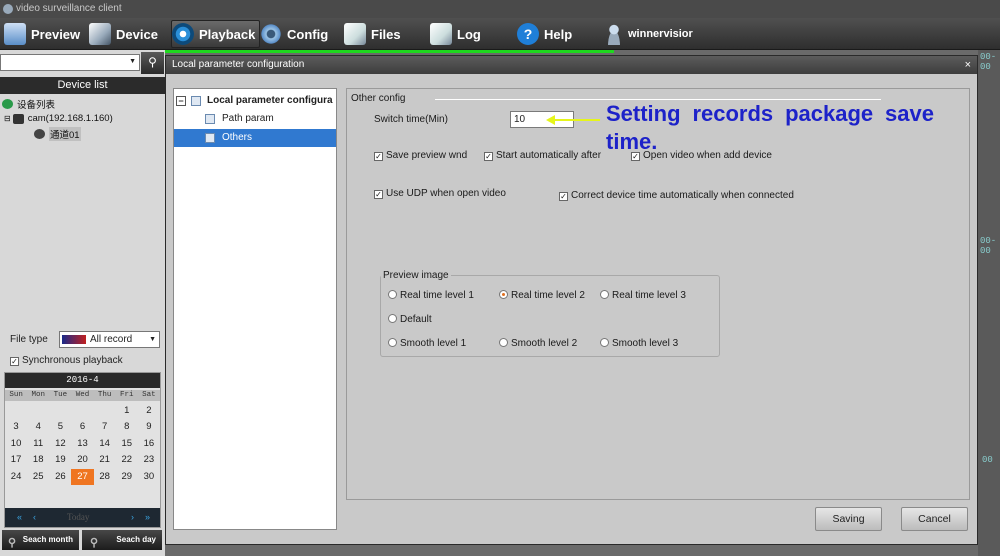  I want to click on search-button: ⚲, so click(152, 63).